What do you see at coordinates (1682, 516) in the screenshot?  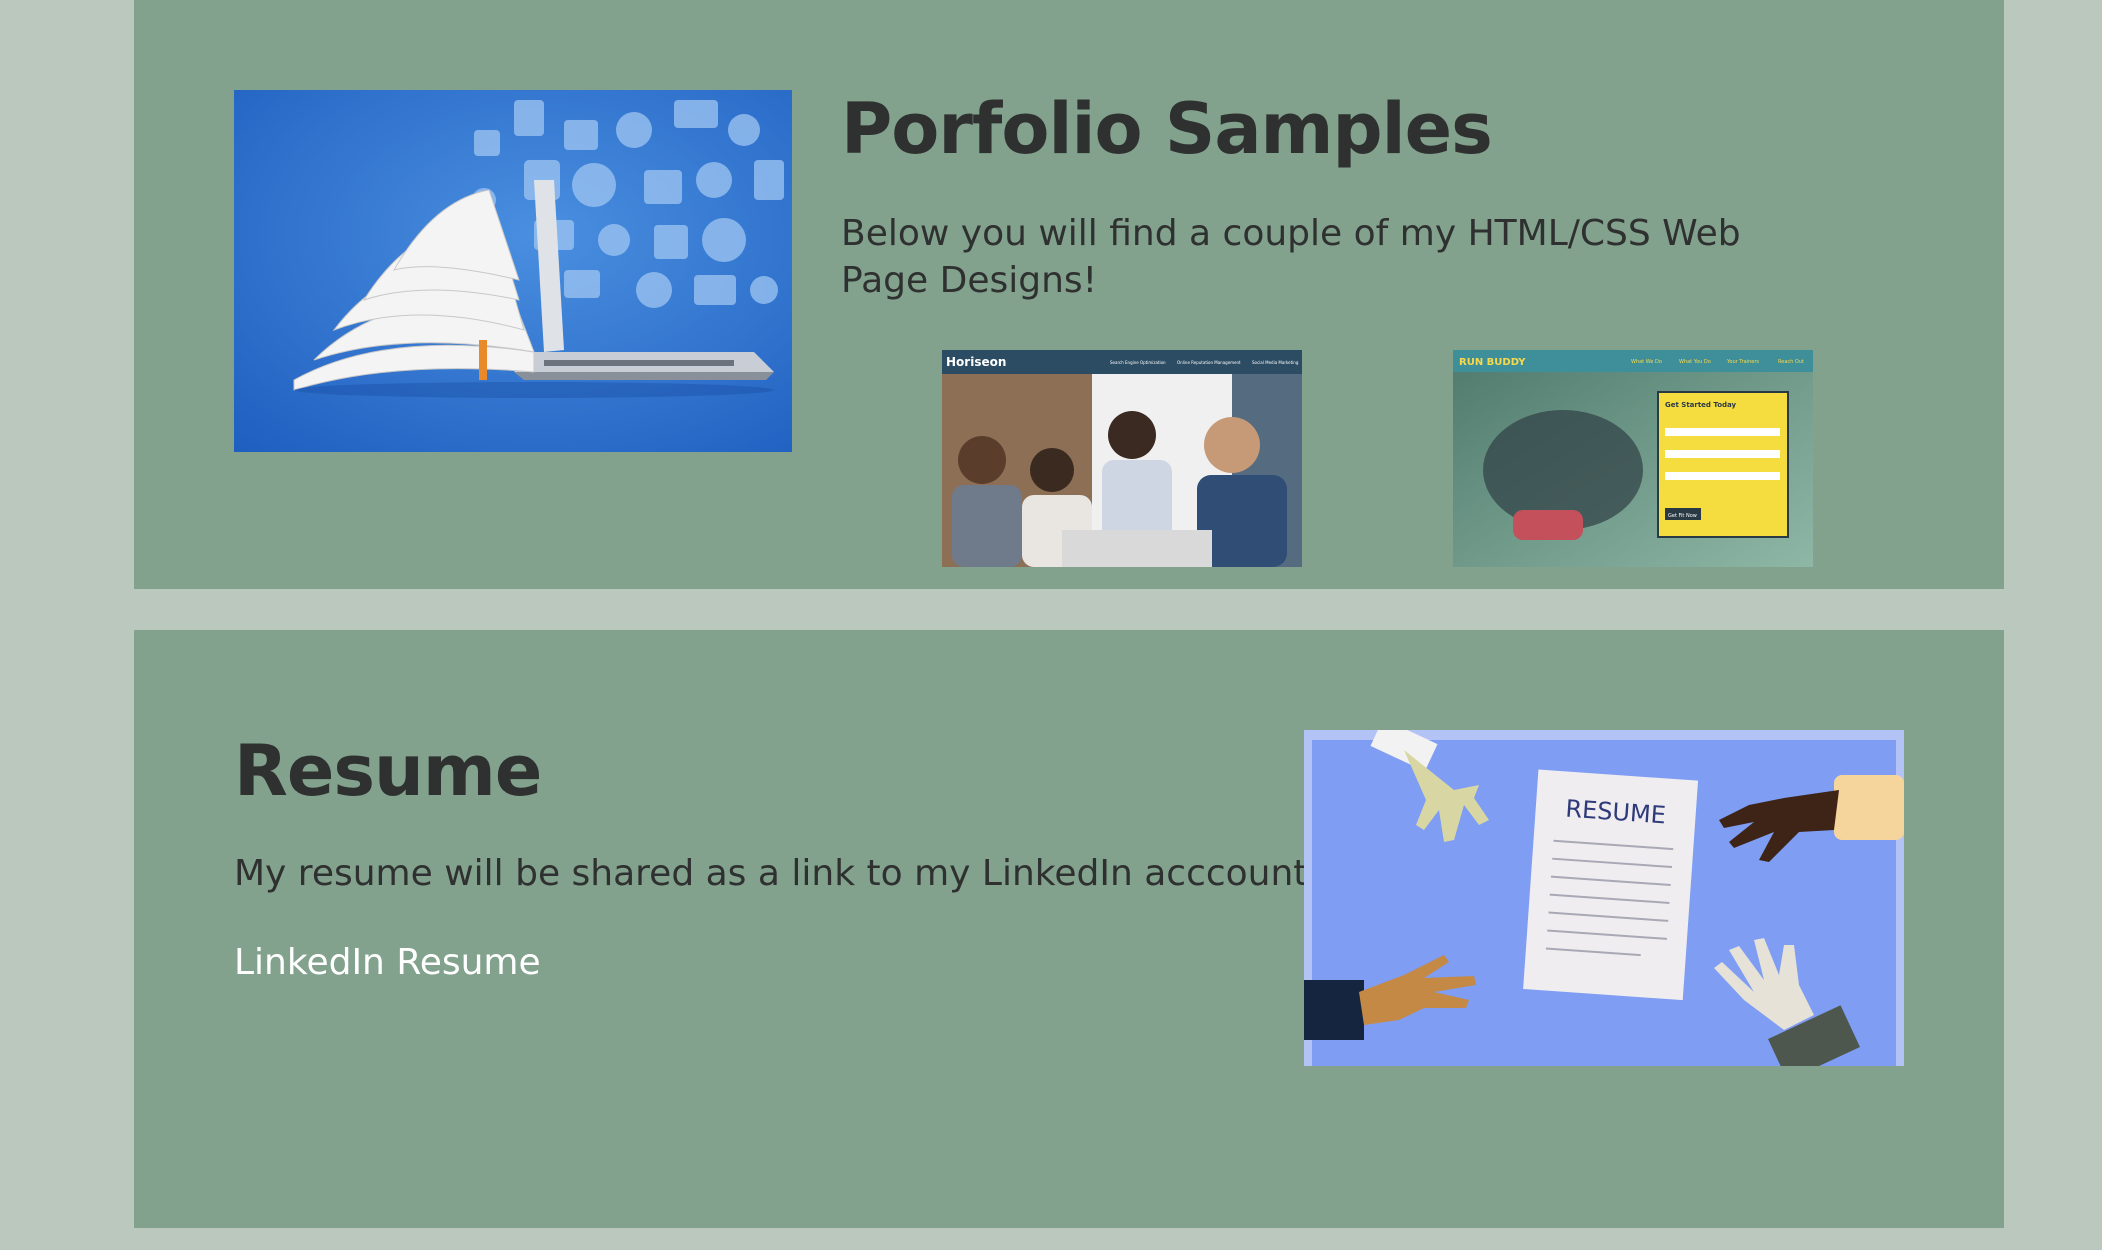 I see `run-buddy-form-button: Get Fit Now` at bounding box center [1682, 516].